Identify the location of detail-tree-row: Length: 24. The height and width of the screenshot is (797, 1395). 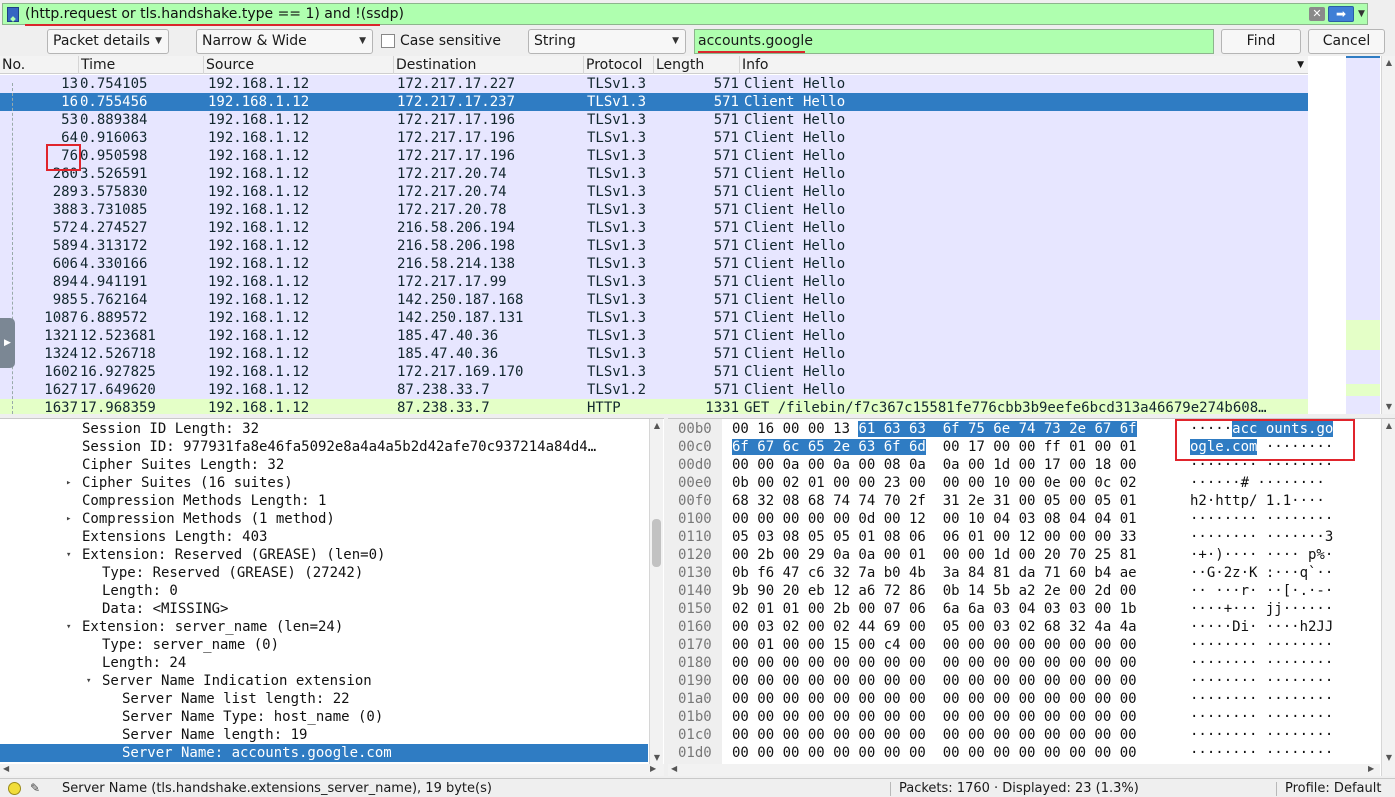
(324, 663).